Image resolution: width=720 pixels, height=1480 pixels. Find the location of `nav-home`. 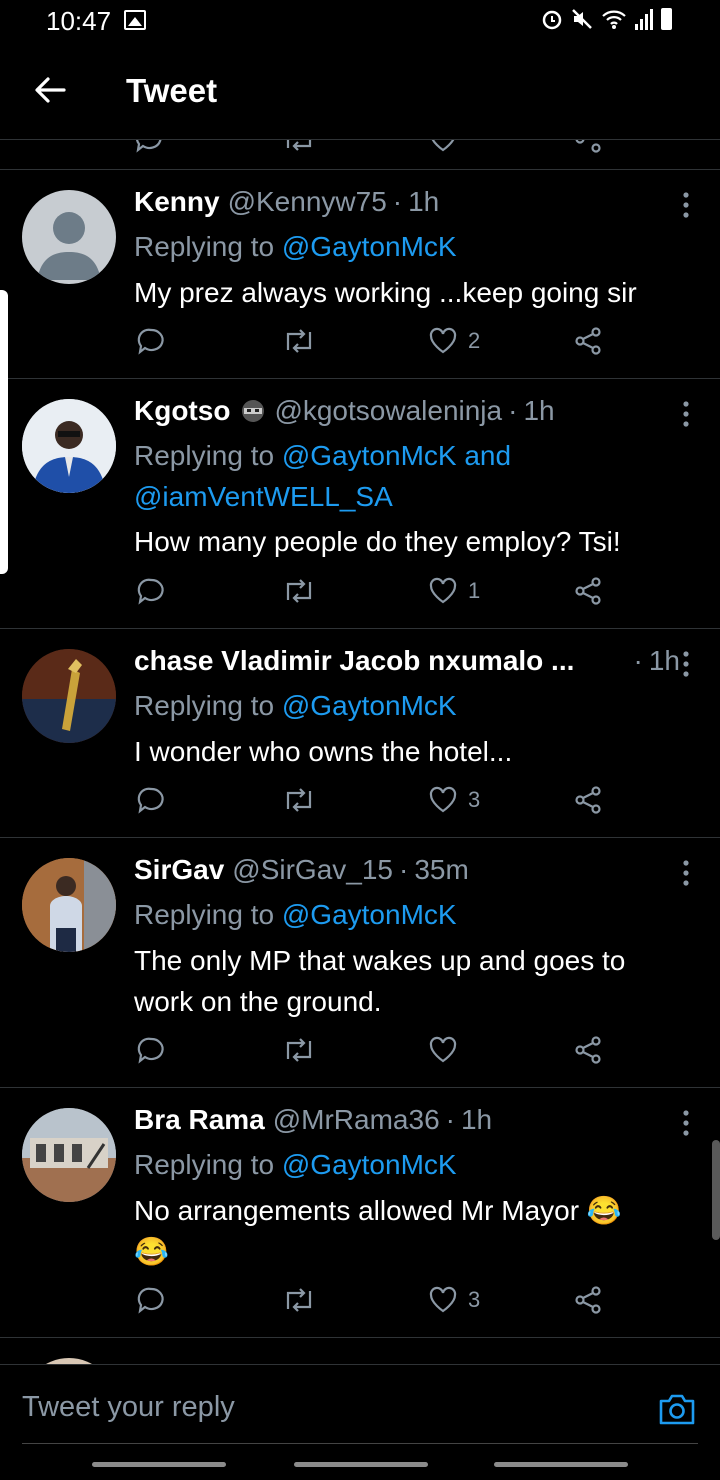

nav-home is located at coordinates (361, 1464).